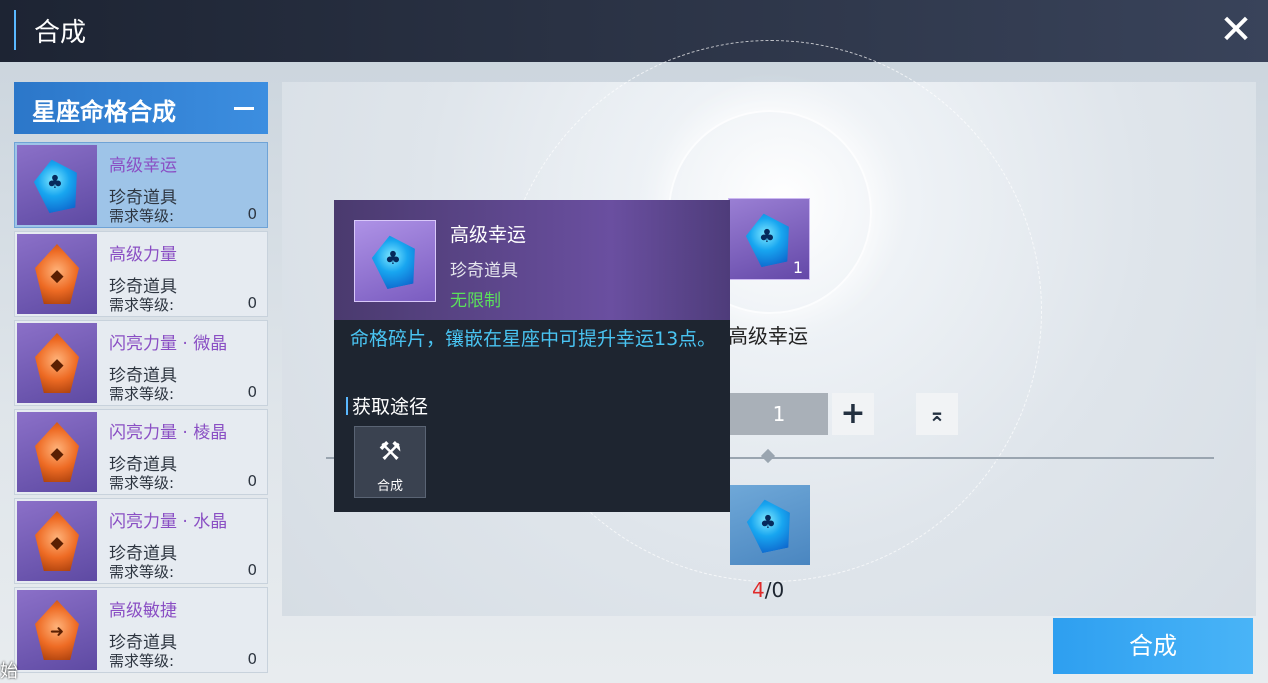  What do you see at coordinates (937, 414) in the screenshot?
I see `max-button: ⌅` at bounding box center [937, 414].